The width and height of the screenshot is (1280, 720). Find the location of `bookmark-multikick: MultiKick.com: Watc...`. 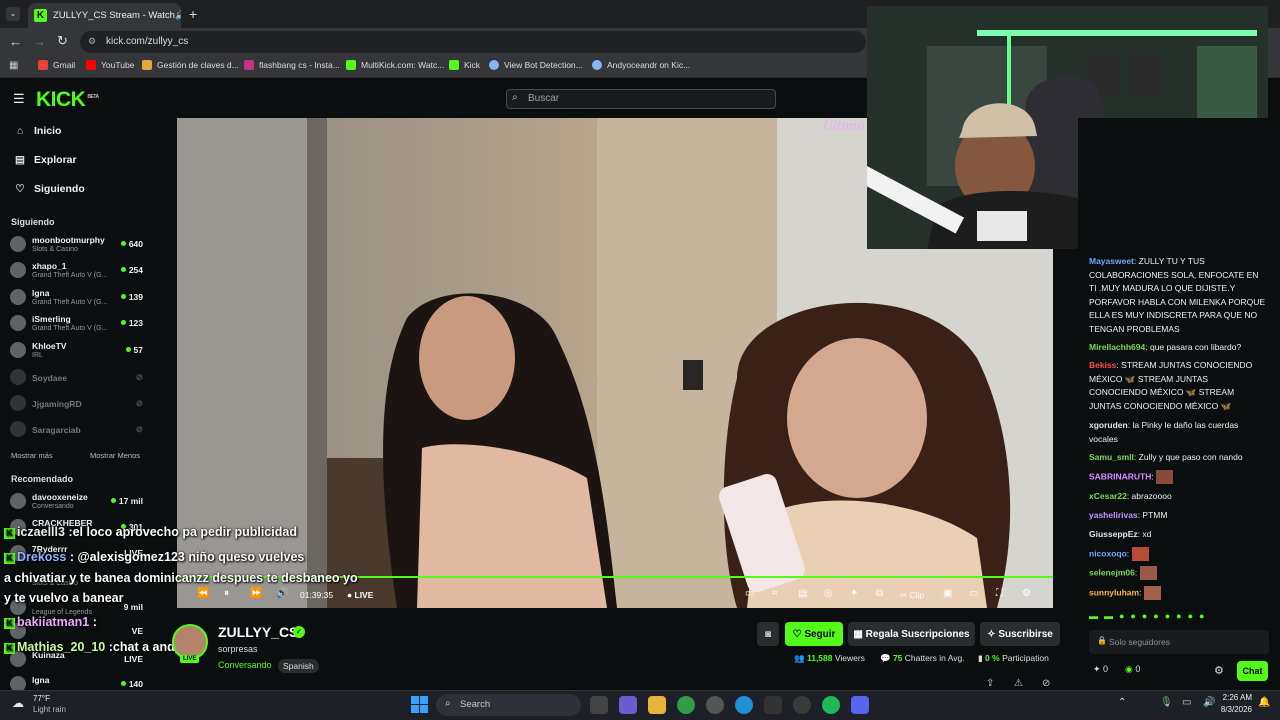

bookmark-multikick: MultiKick.com: Watc... is located at coordinates (395, 65).